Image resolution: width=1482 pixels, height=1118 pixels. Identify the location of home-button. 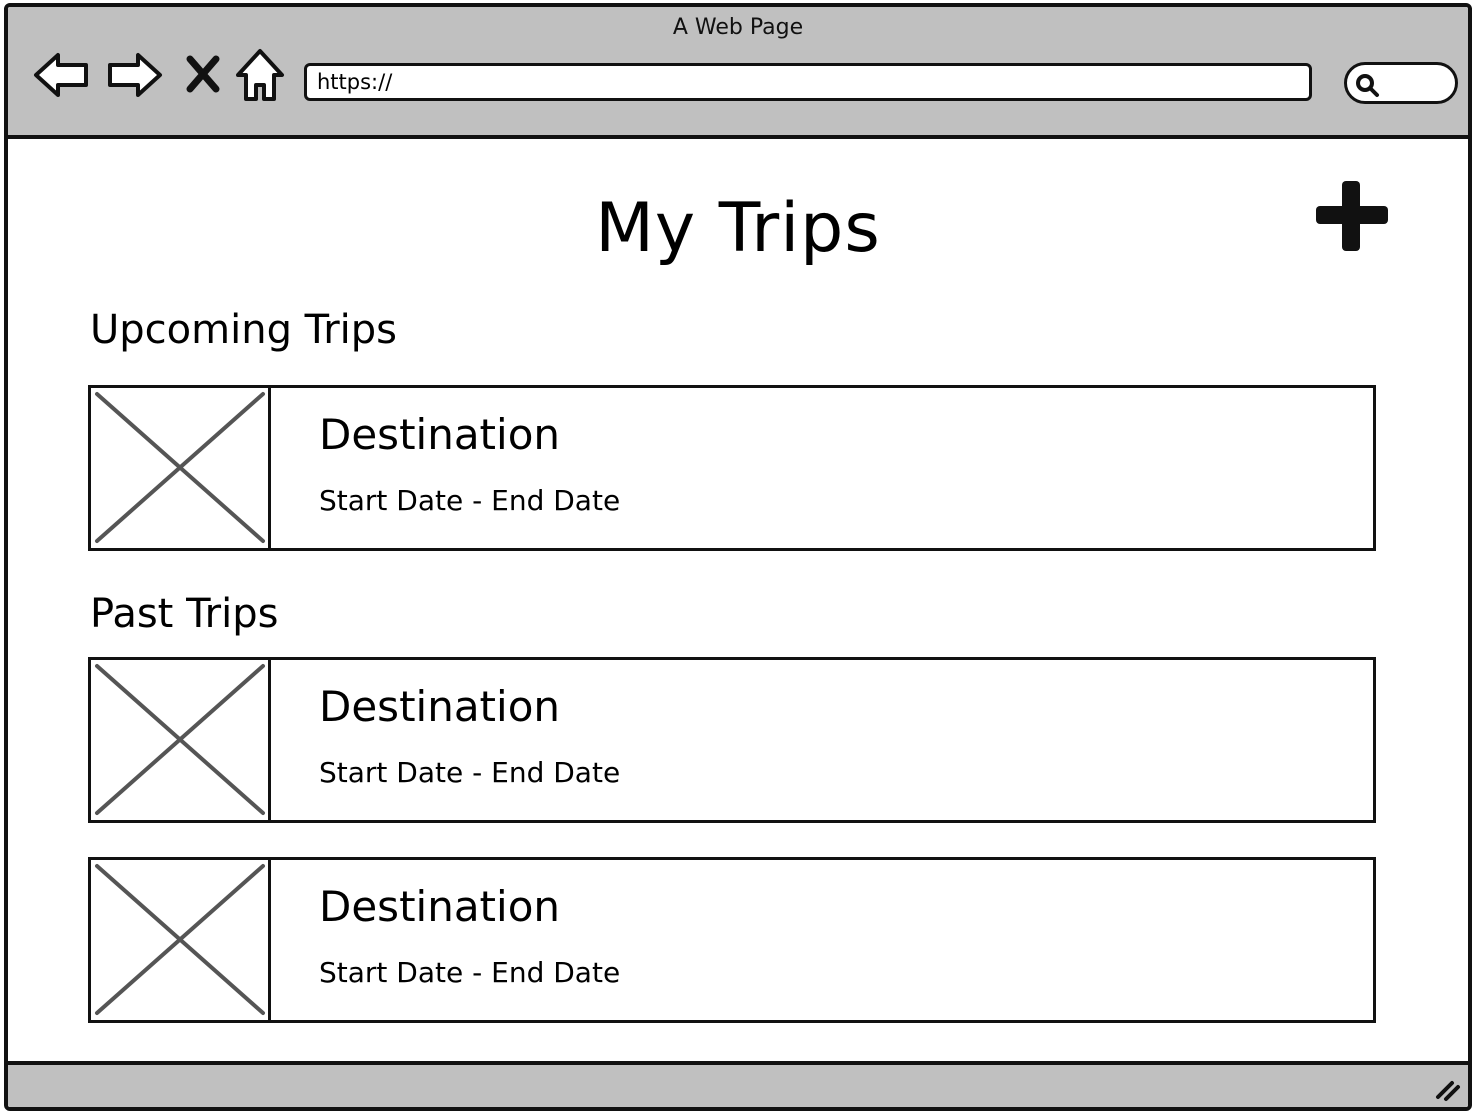
(260, 75).